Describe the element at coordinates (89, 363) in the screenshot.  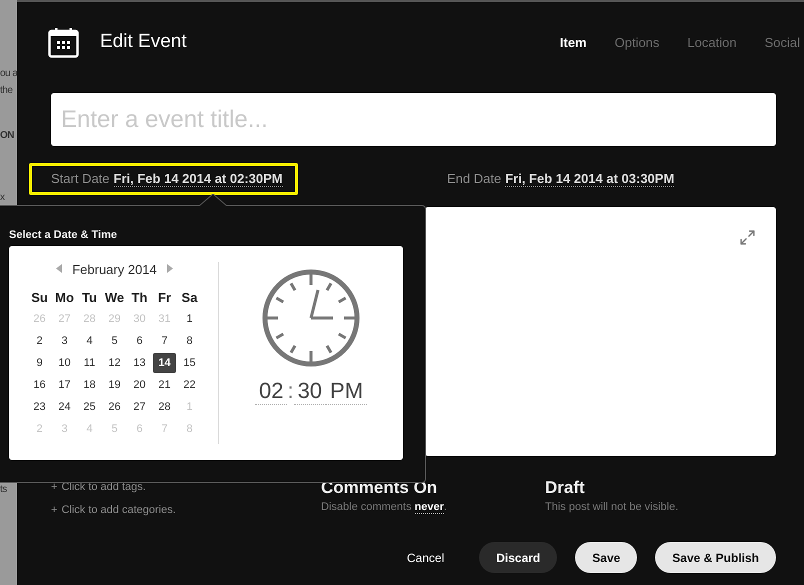
I see `calendar-day: 11` at that location.